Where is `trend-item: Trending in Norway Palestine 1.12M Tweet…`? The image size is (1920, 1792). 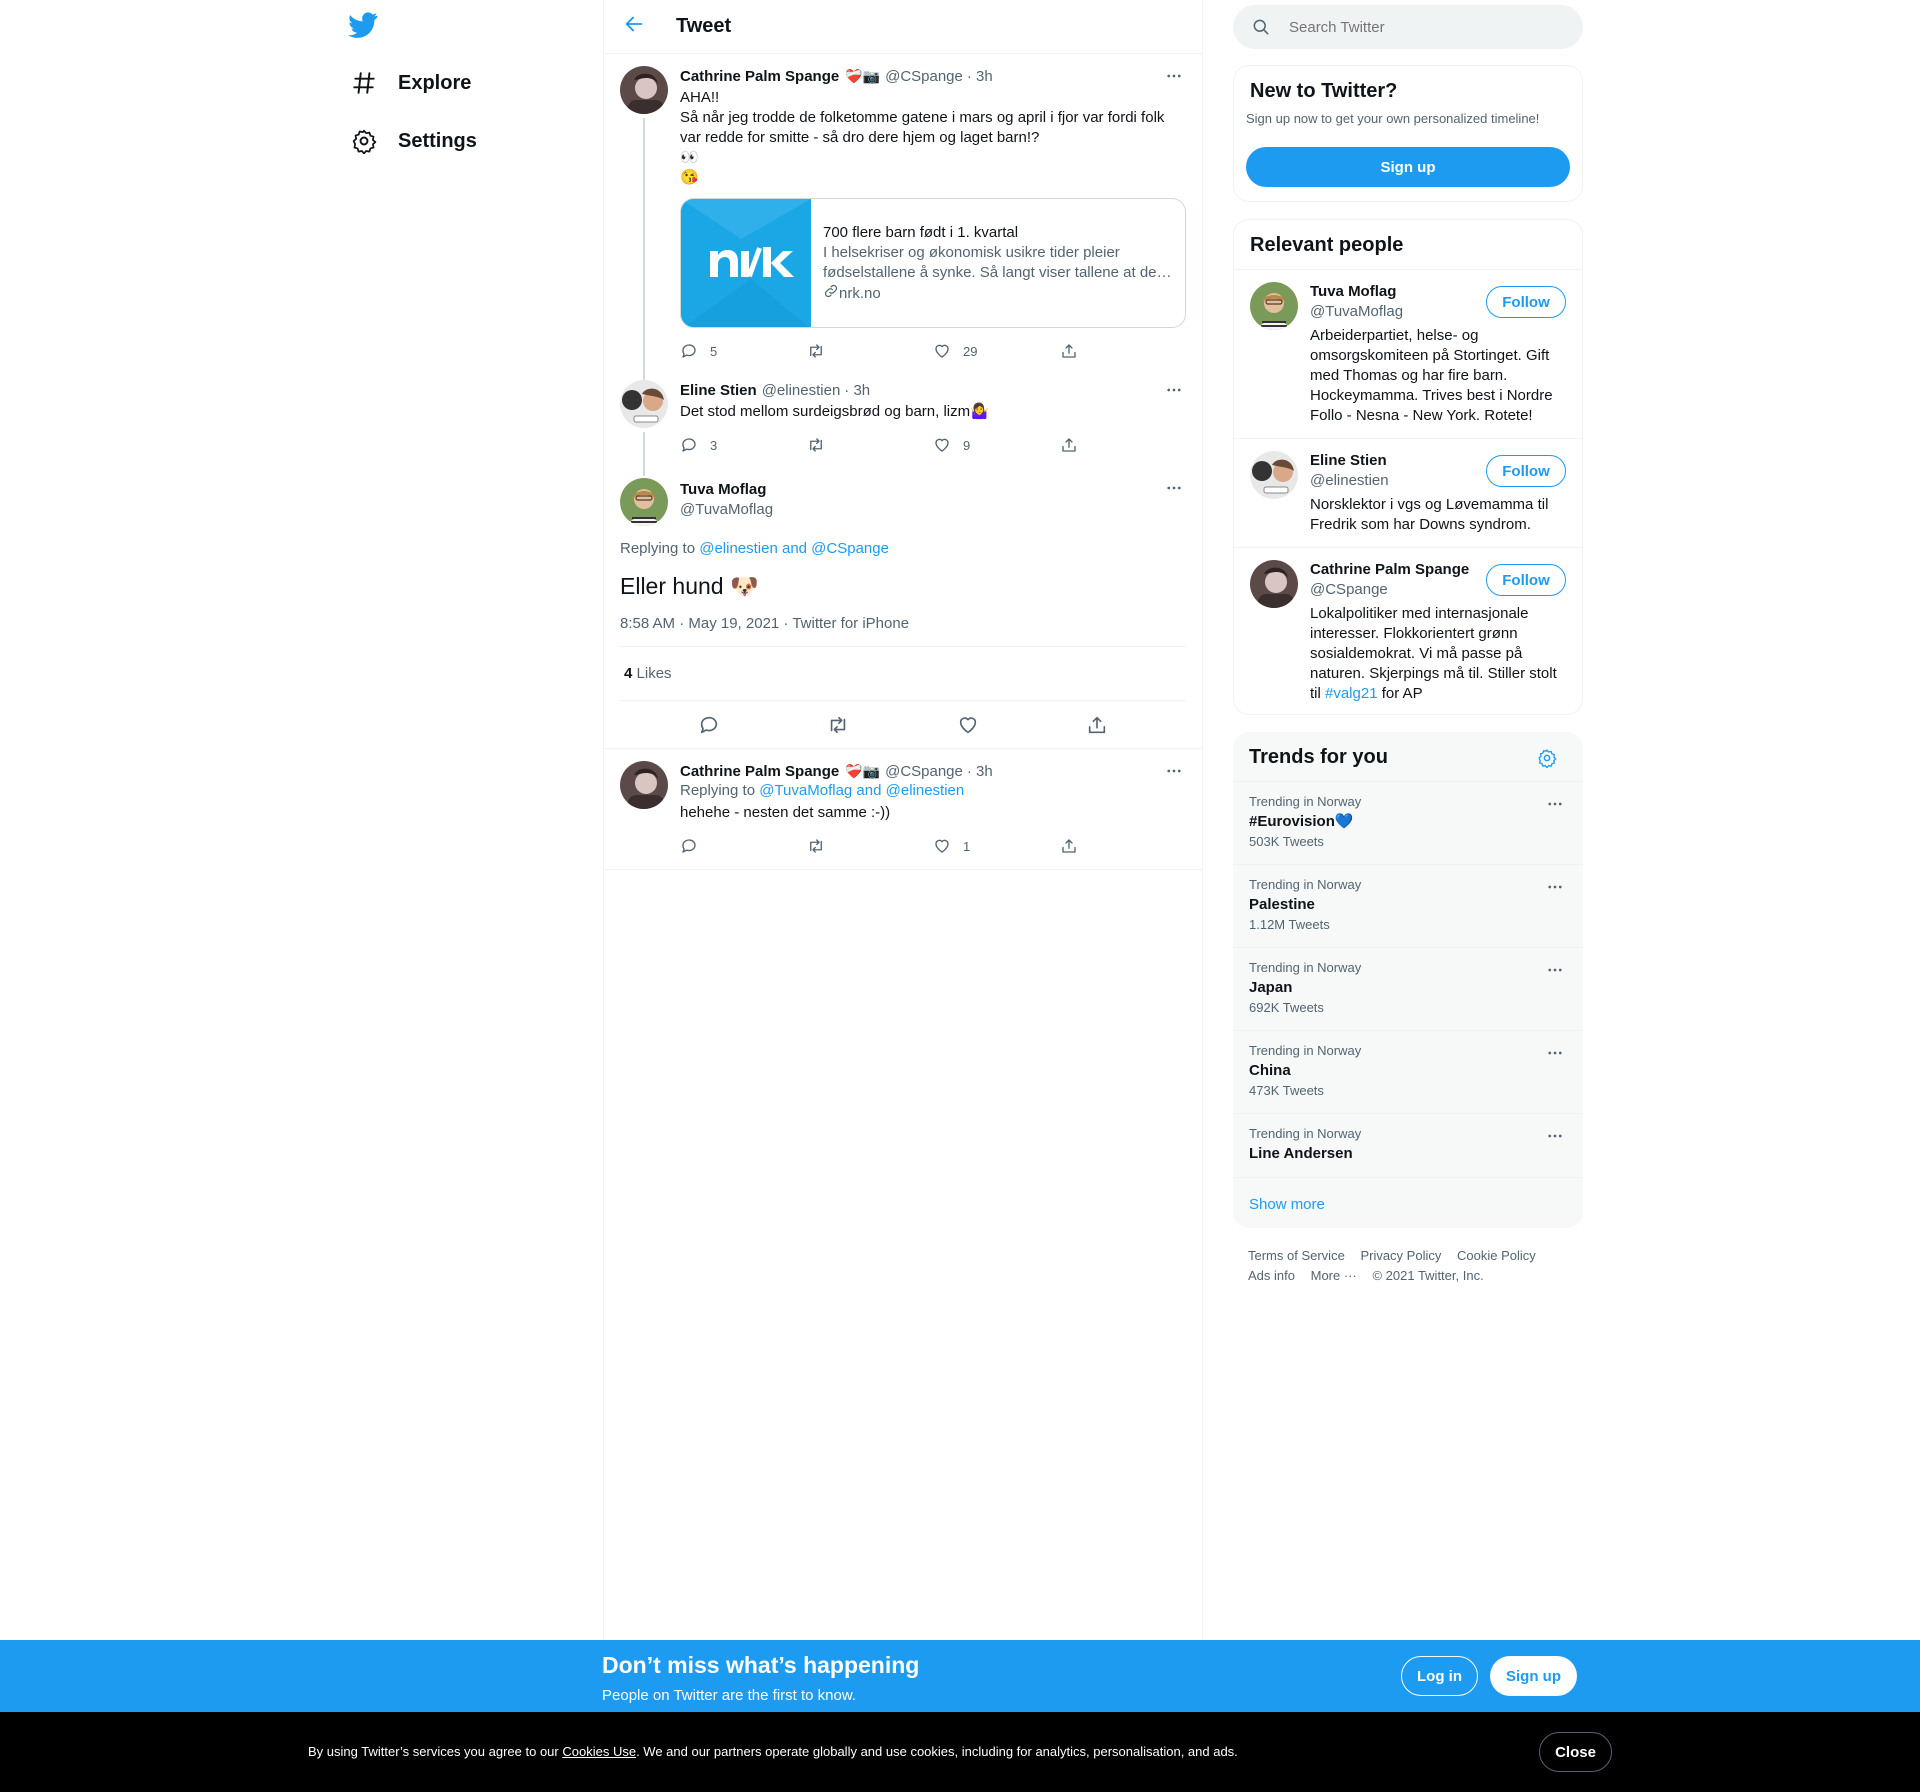 trend-item: Trending in Norway Palestine 1.12M Tweet… is located at coordinates (1408, 905).